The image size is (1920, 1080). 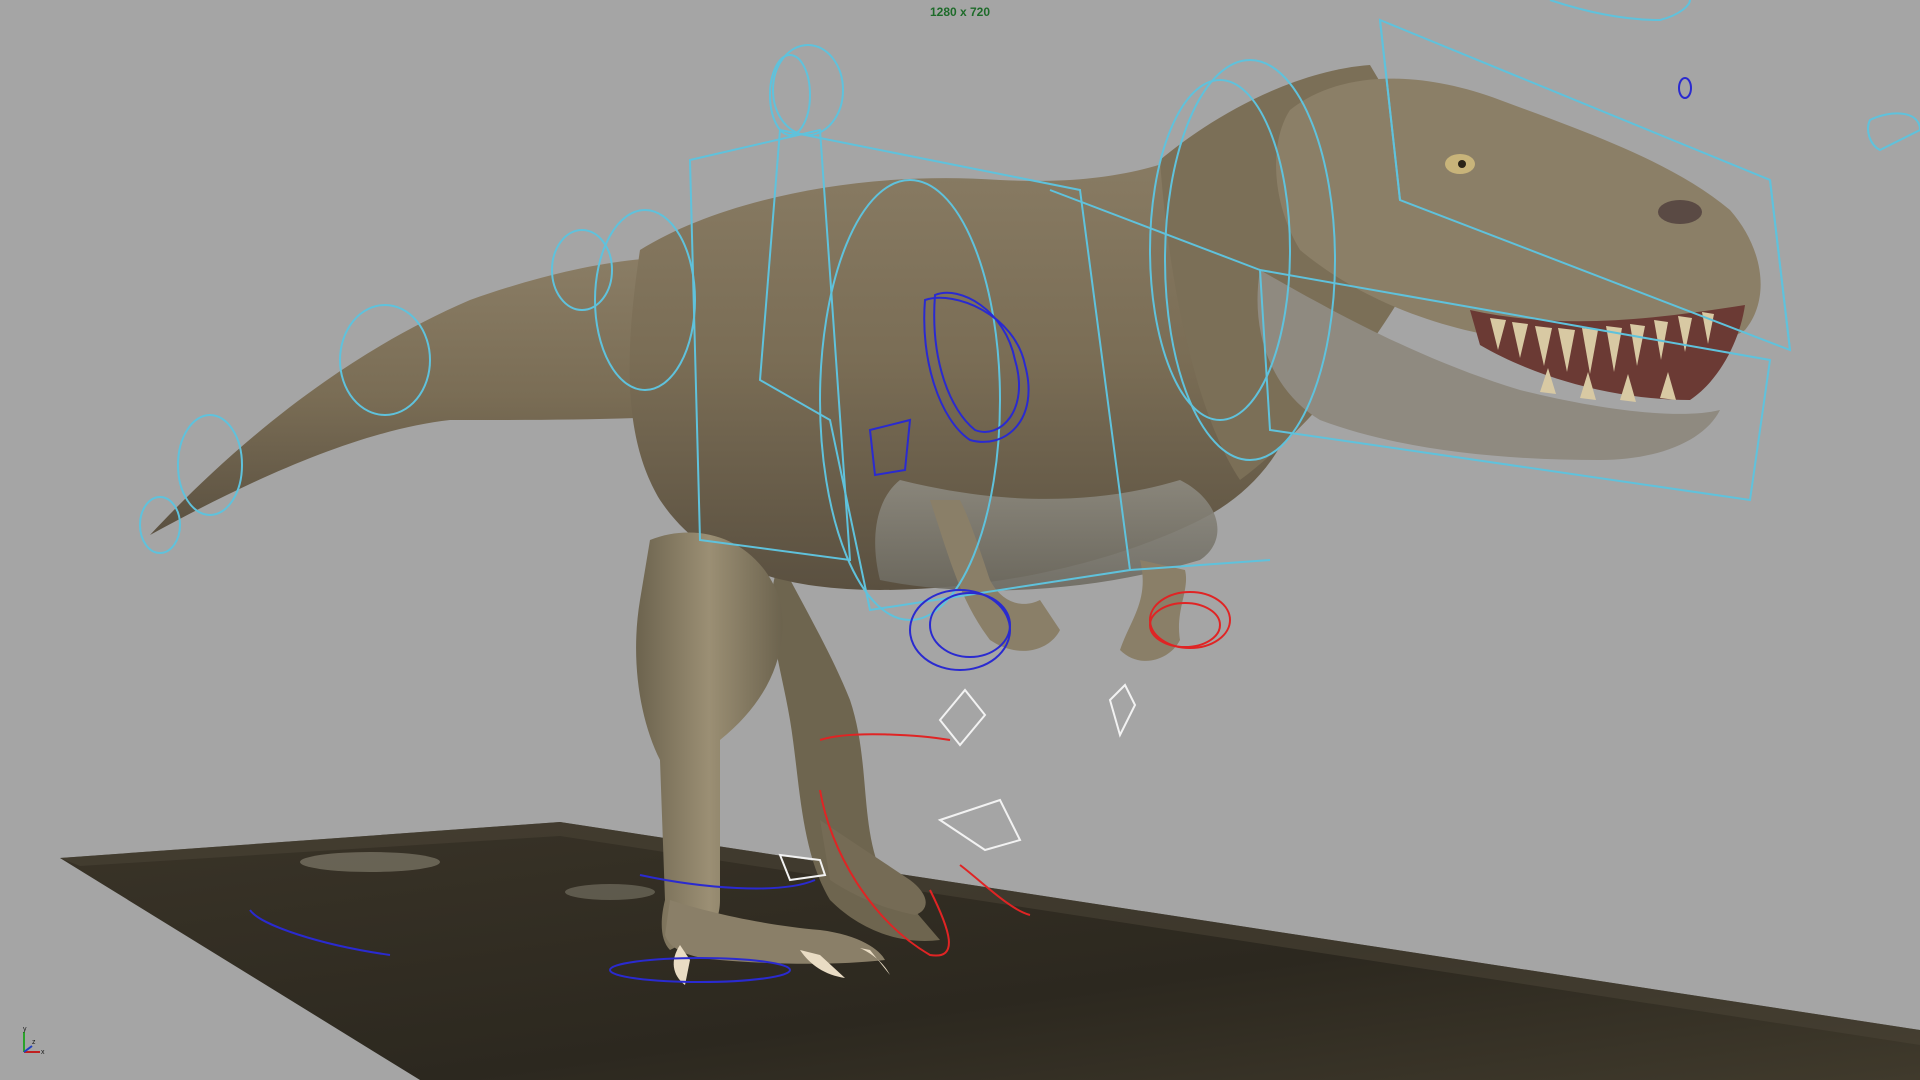 I want to click on dino-nostril, so click(x=1680, y=212).